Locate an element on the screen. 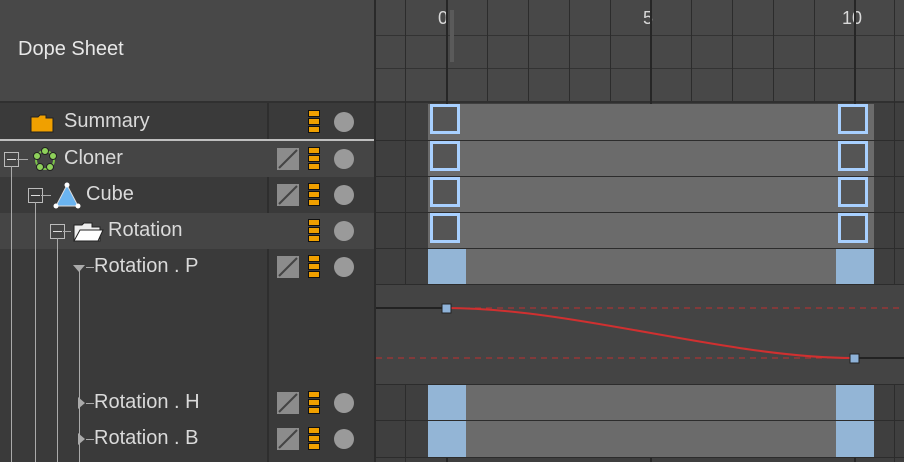  f-curve-area is located at coordinates (640, 335).